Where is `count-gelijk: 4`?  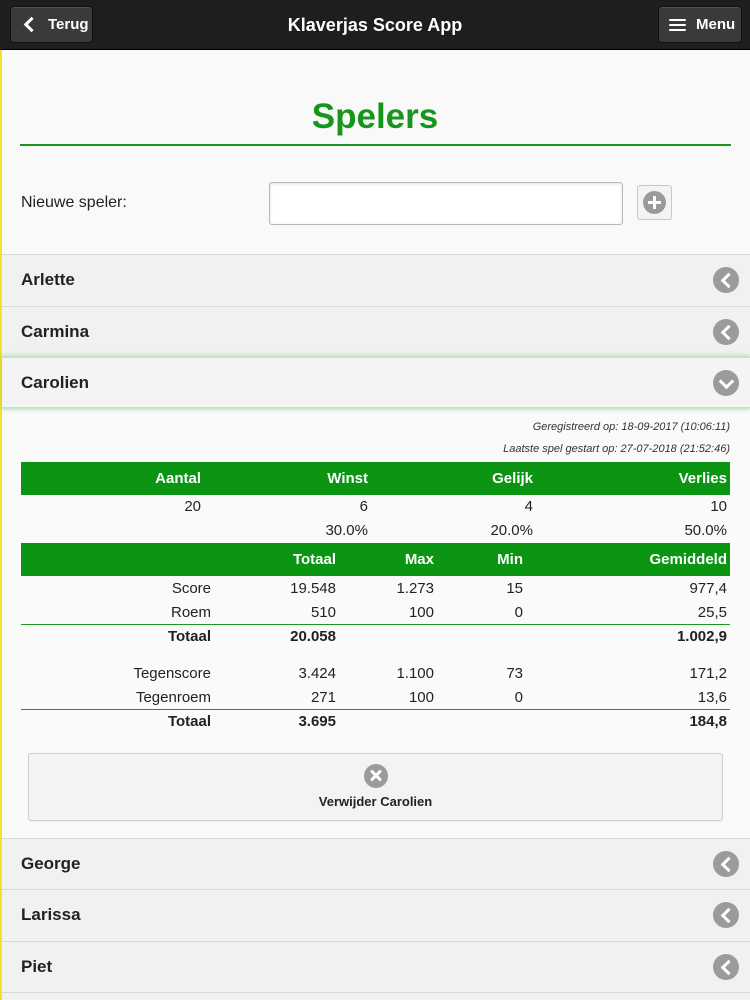
count-gelijk: 4 is located at coordinates (528, 506).